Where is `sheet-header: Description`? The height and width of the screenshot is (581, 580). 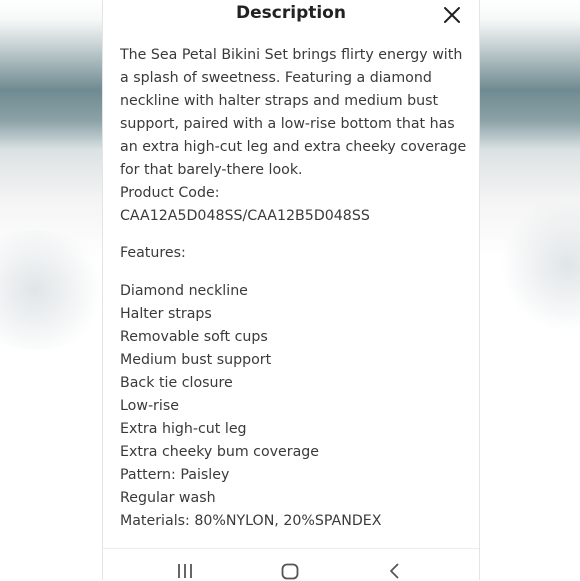
sheet-header: Description is located at coordinates (291, 18).